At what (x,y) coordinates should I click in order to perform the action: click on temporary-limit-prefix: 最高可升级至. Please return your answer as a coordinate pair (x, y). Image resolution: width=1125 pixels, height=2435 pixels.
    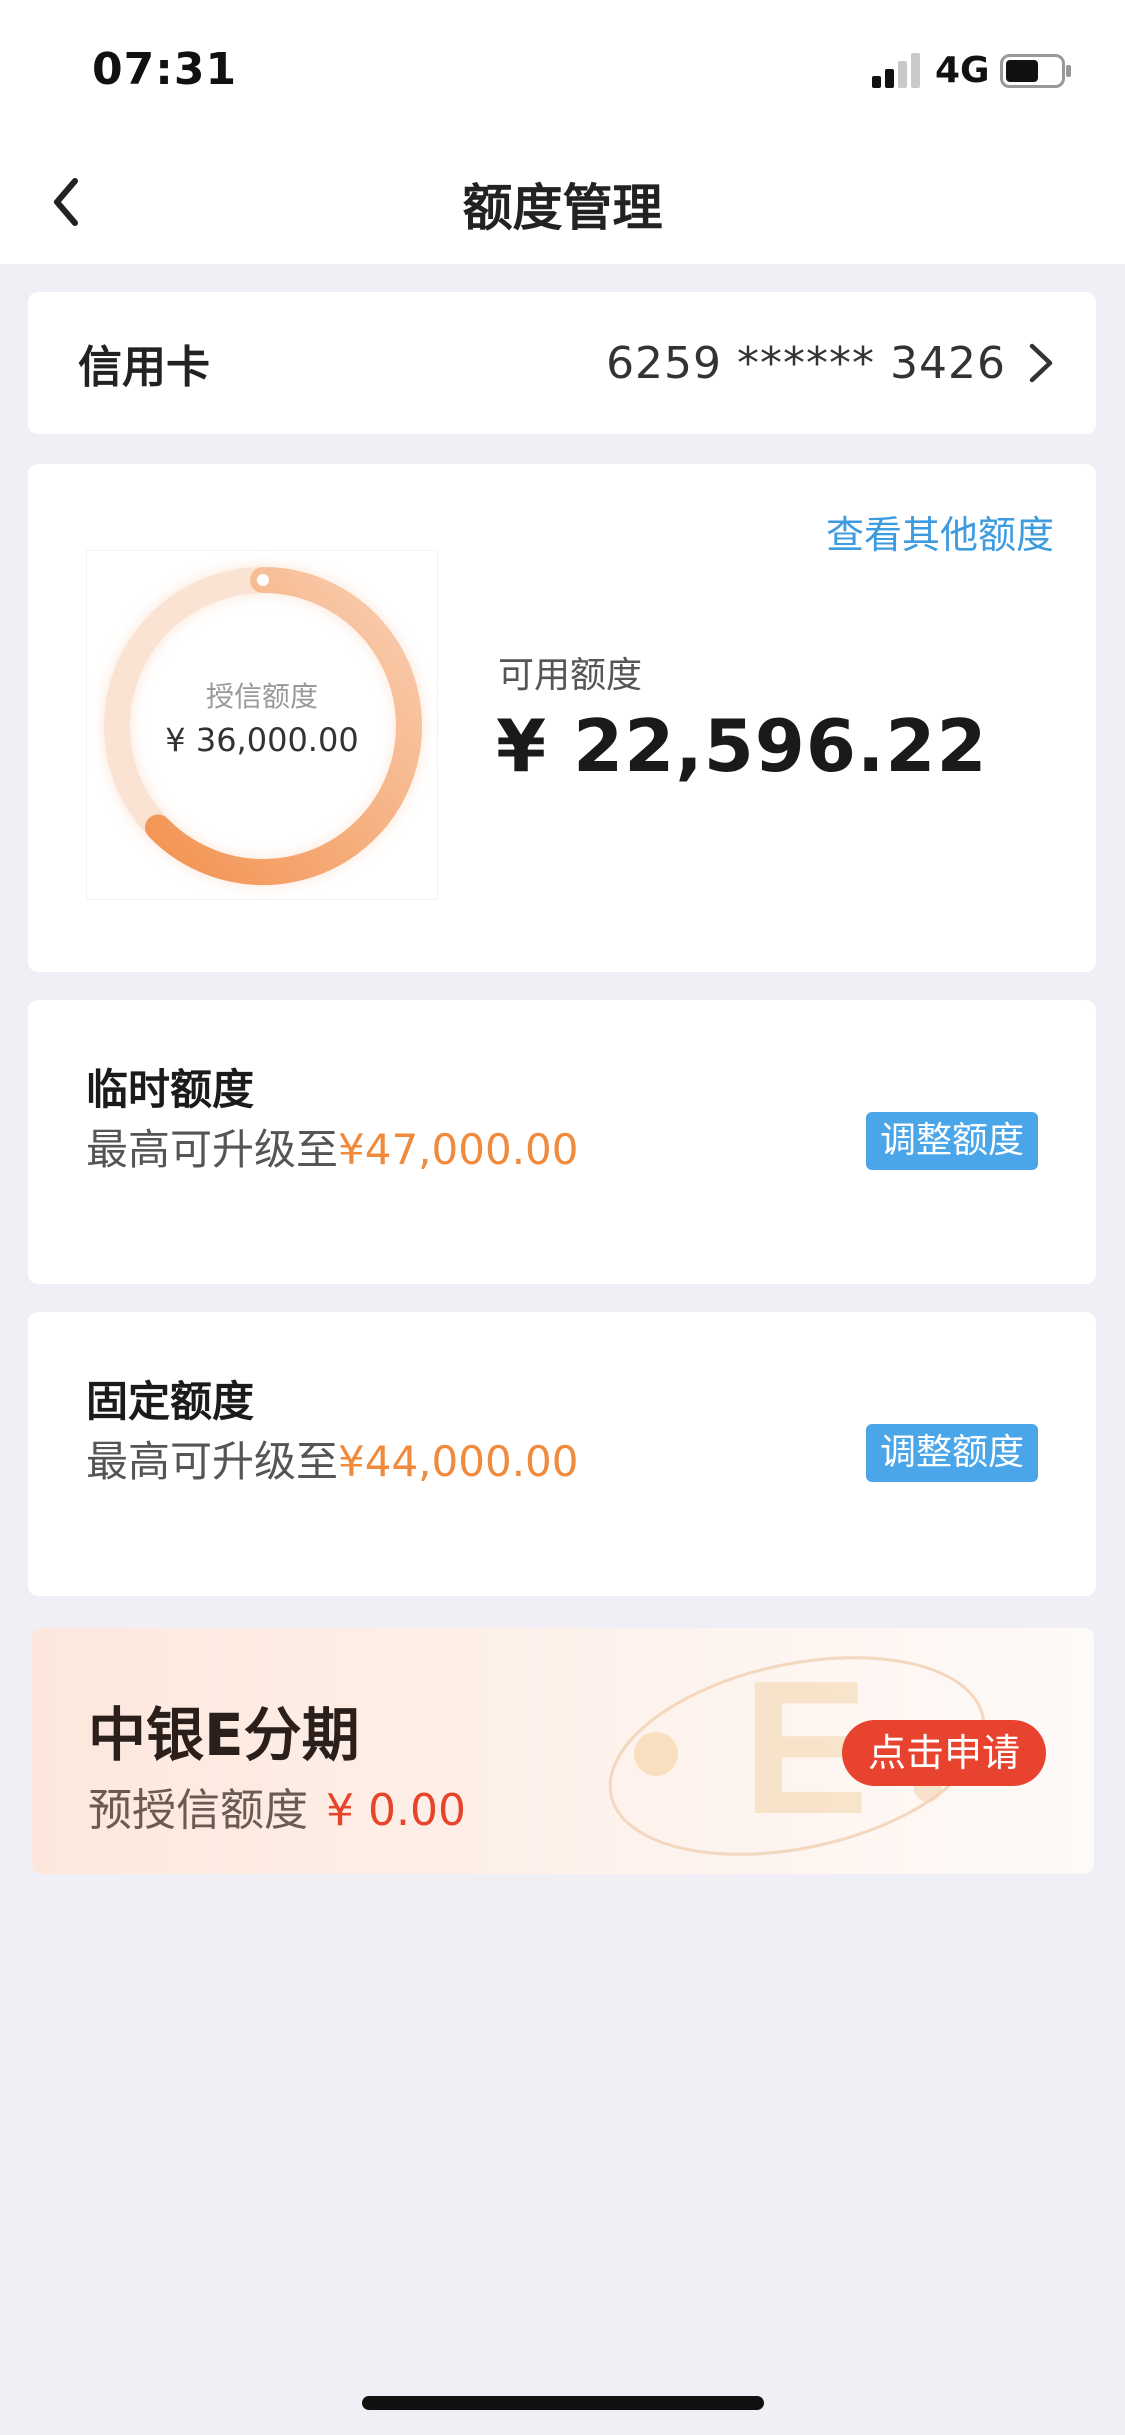
    Looking at the image, I should click on (212, 1149).